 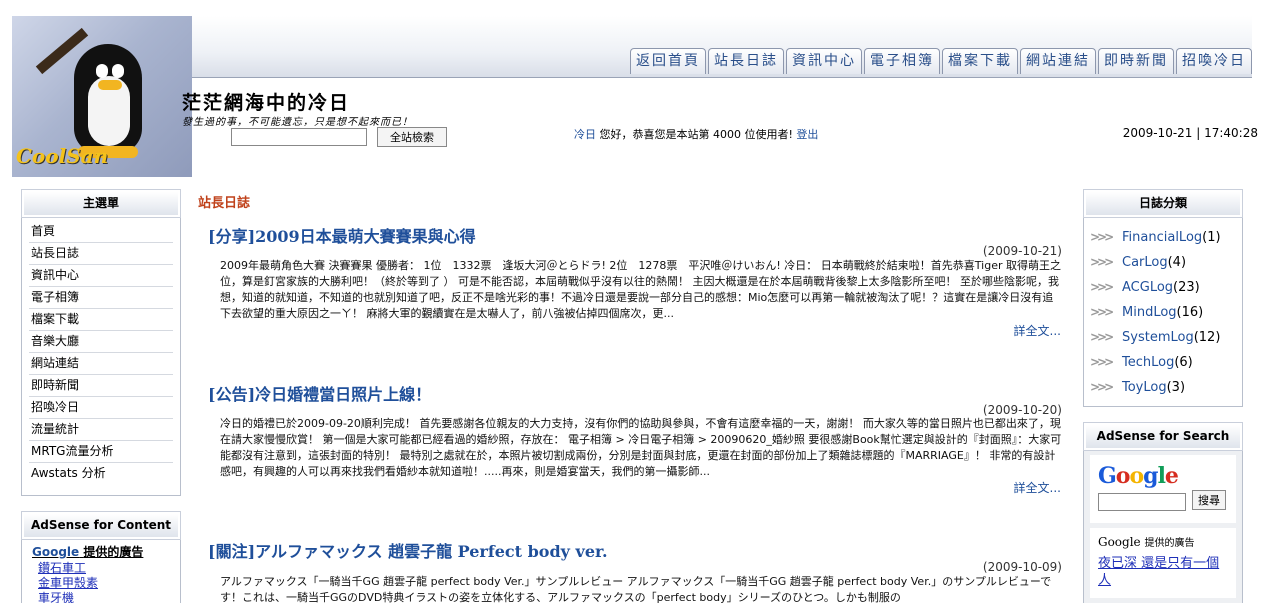 What do you see at coordinates (668, 61) in the screenshot?
I see `tab-home: 返回首頁` at bounding box center [668, 61].